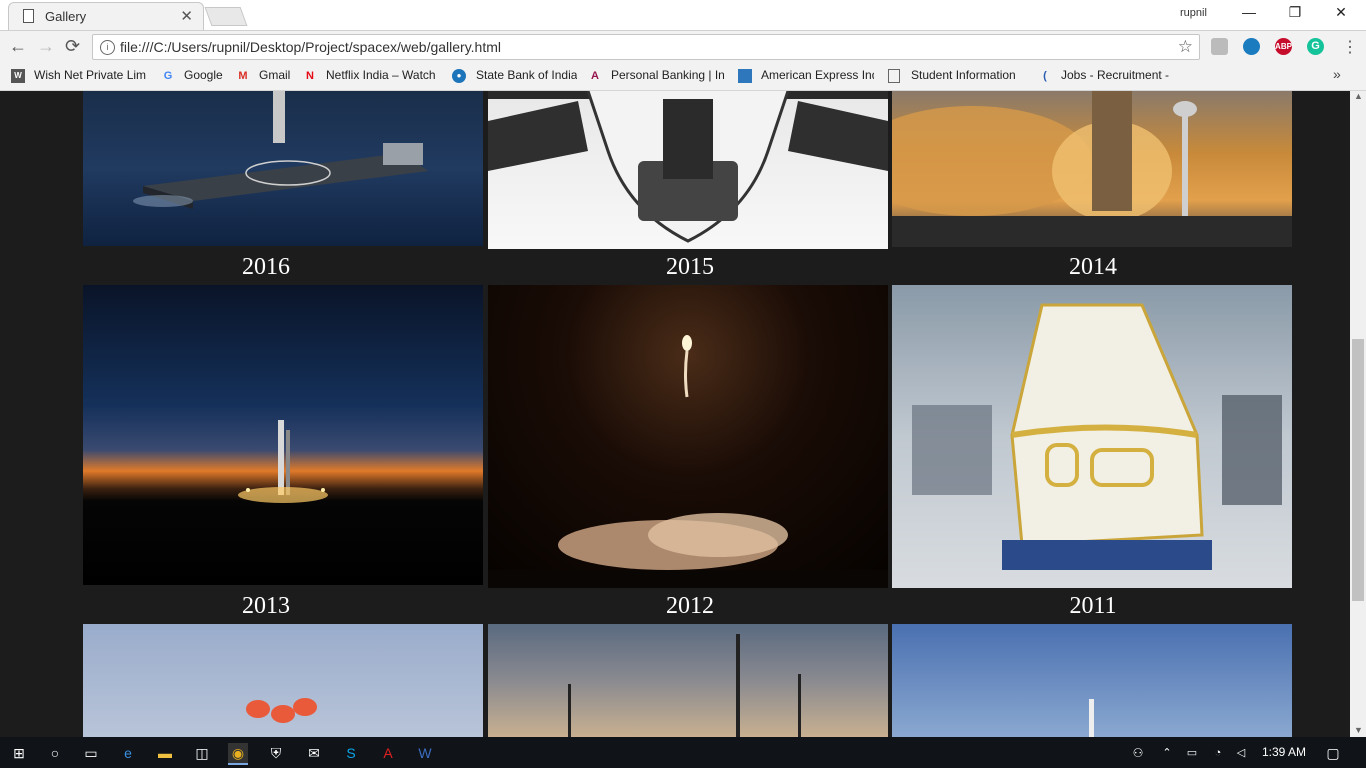 Image resolution: width=1366 pixels, height=768 pixels. I want to click on bookmark-jobs: Jobs - Recruitment -, so click(1118, 75).